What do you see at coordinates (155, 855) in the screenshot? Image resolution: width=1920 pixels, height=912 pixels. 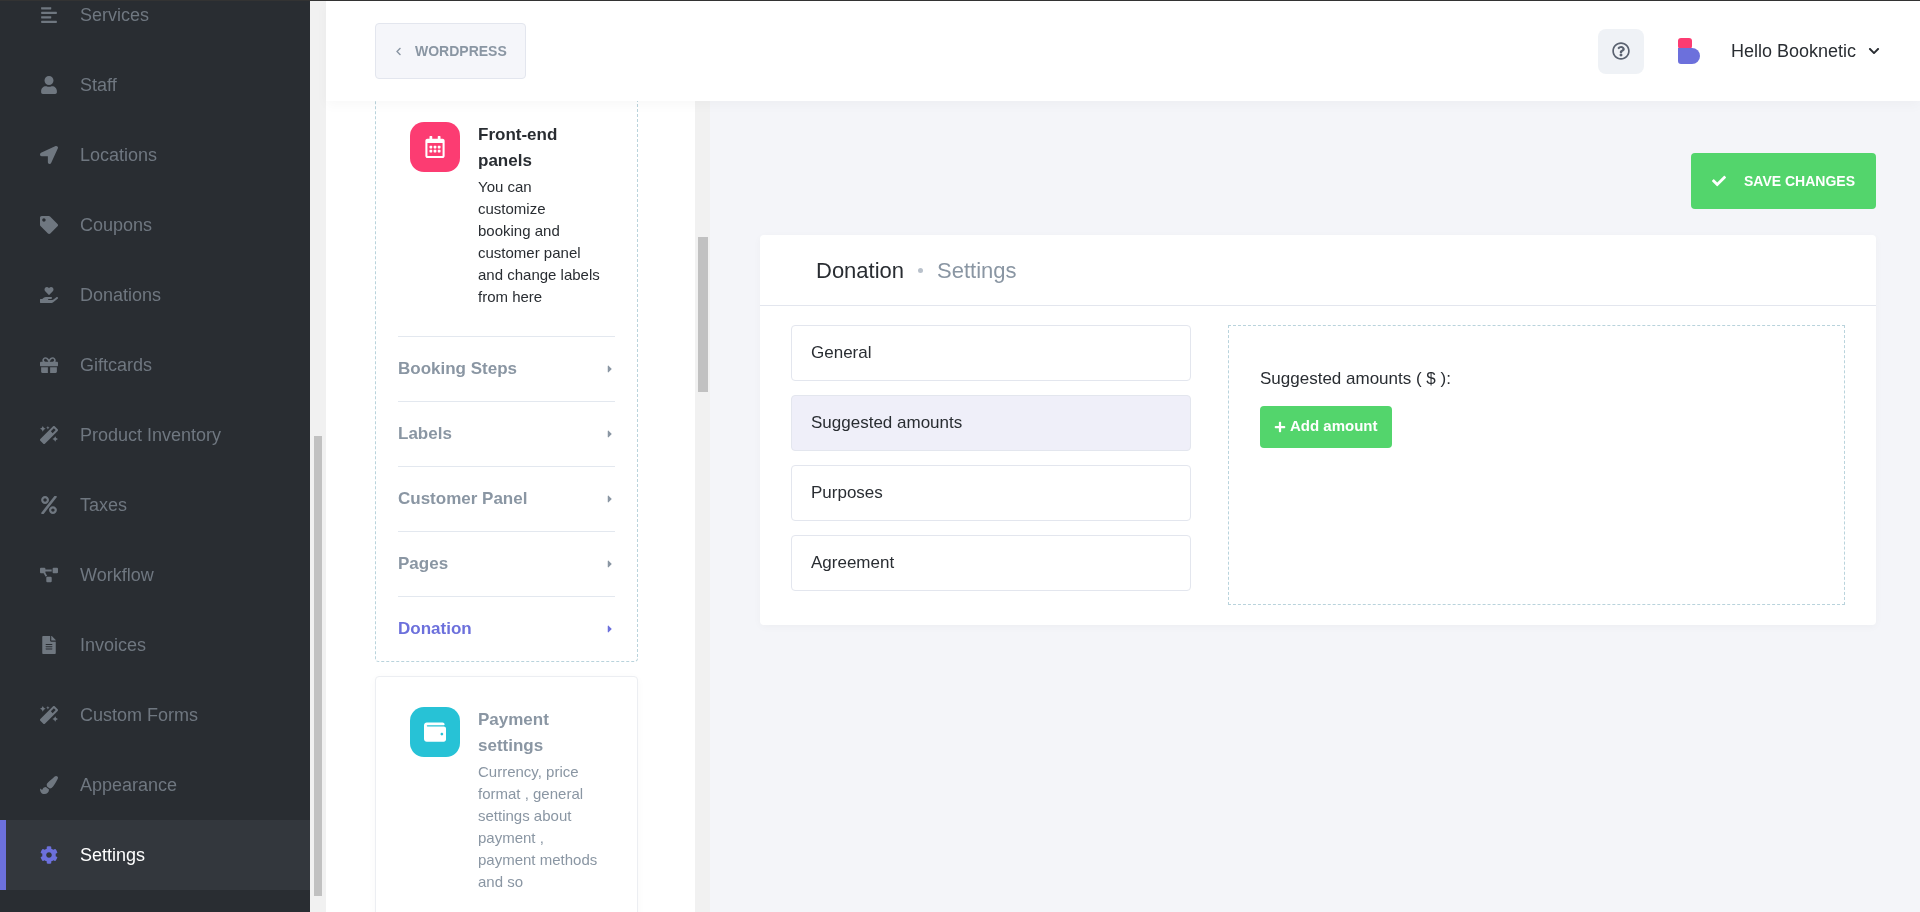 I see `sidebar-item: Settings` at bounding box center [155, 855].